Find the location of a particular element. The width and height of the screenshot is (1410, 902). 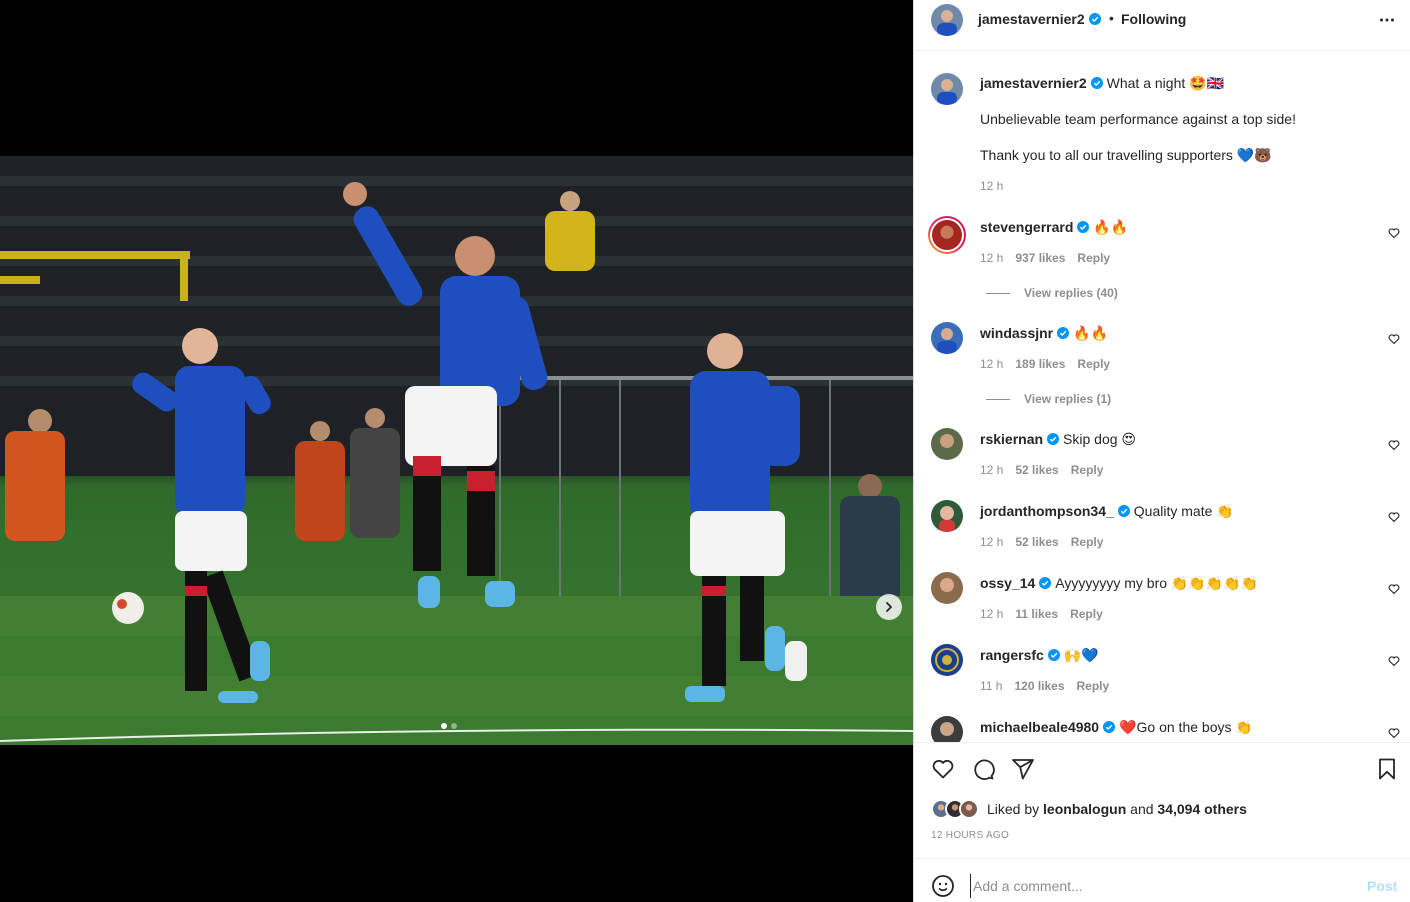

view-replies-button: View replies (40) is located at coordinates (1052, 293).